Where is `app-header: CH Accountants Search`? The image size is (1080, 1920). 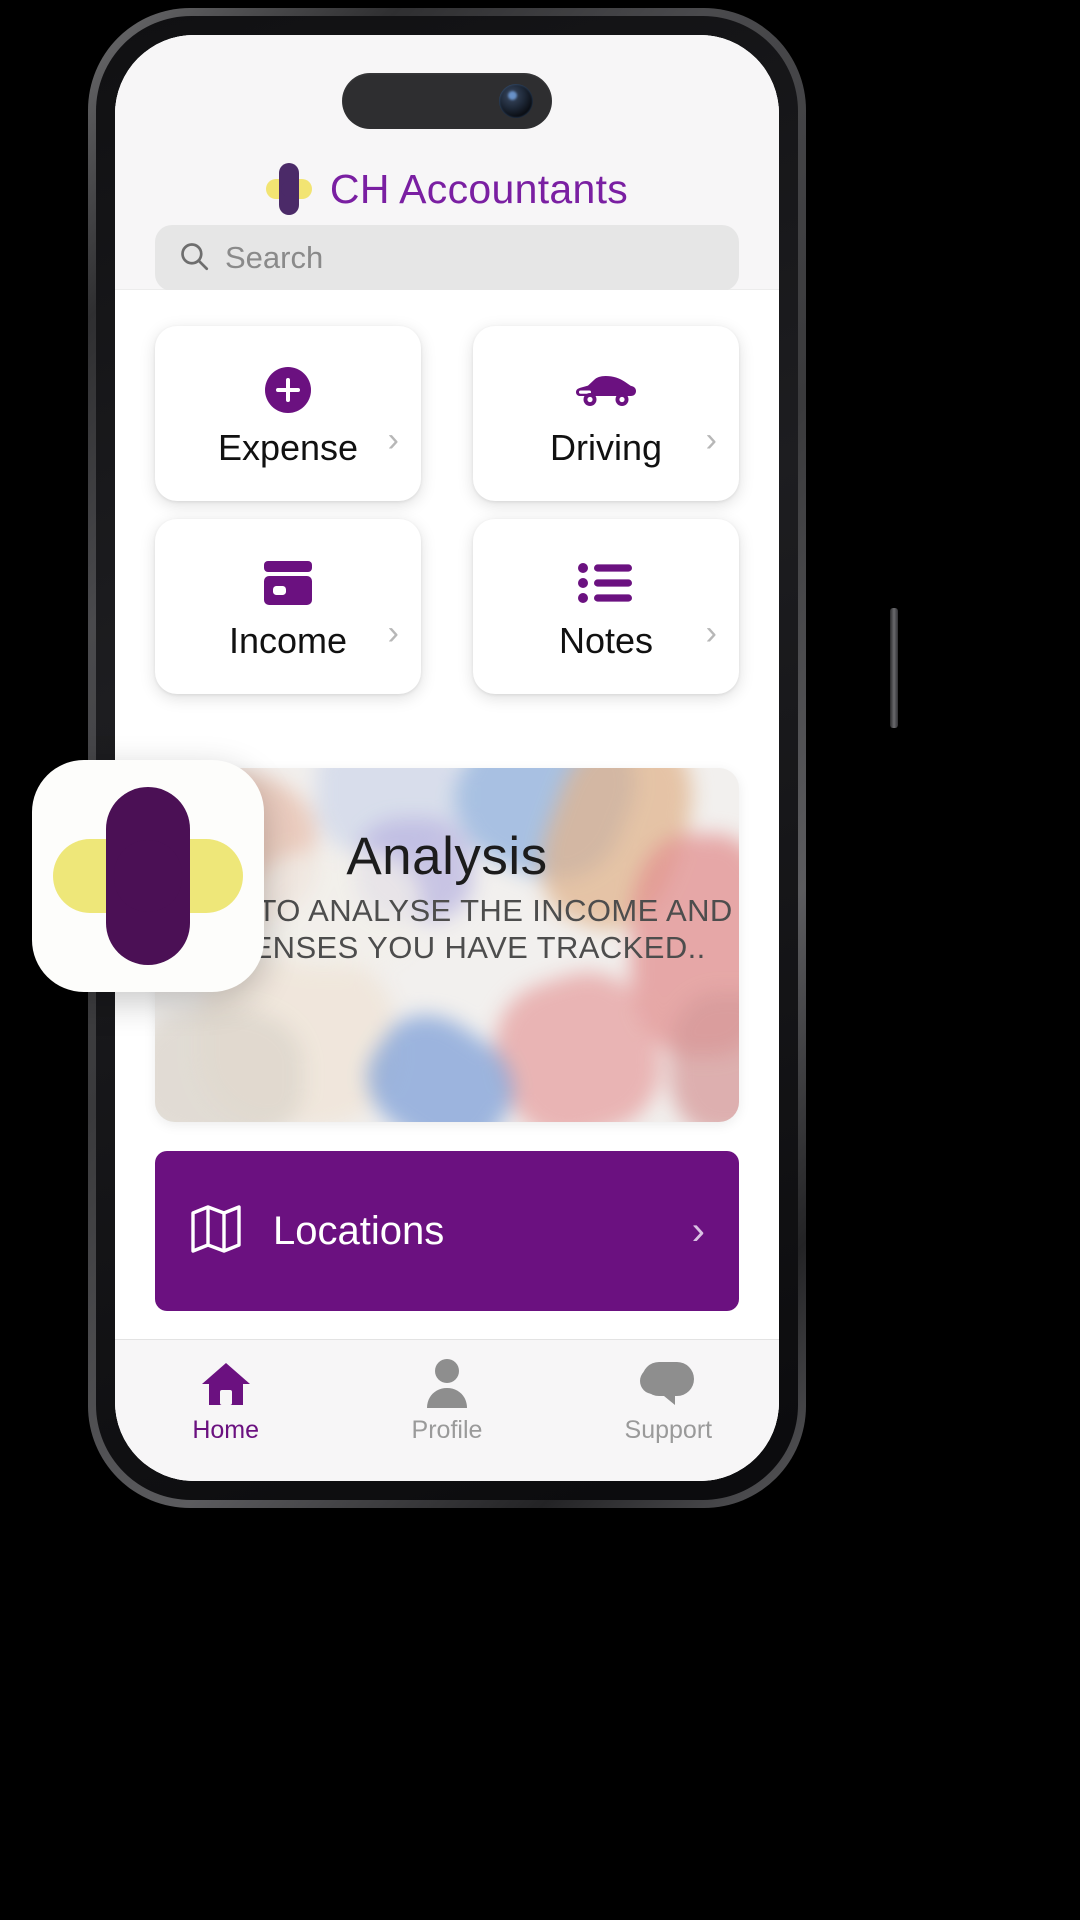 app-header: CH Accountants Search is located at coordinates (447, 163).